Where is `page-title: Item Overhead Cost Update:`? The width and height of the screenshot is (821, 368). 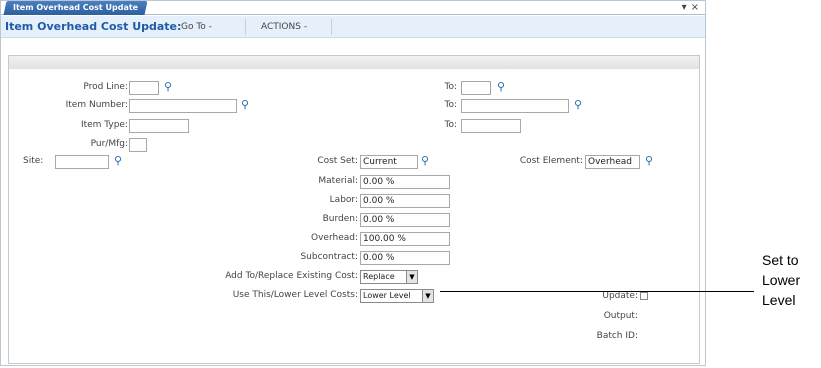 page-title: Item Overhead Cost Update: is located at coordinates (93, 26).